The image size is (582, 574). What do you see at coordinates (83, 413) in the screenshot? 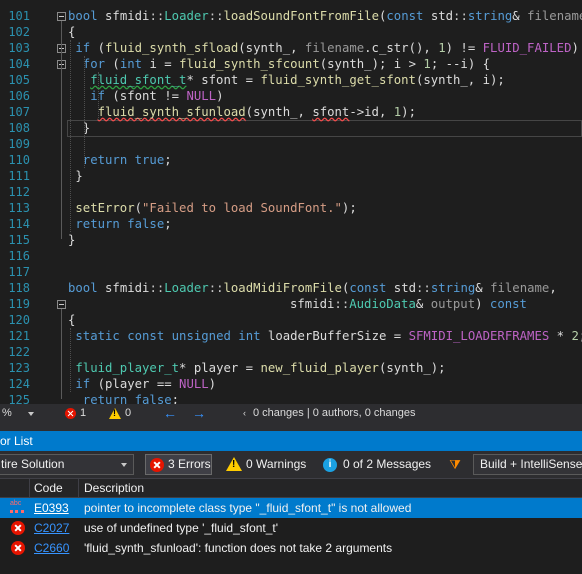
I see `error-count: 1` at bounding box center [83, 413].